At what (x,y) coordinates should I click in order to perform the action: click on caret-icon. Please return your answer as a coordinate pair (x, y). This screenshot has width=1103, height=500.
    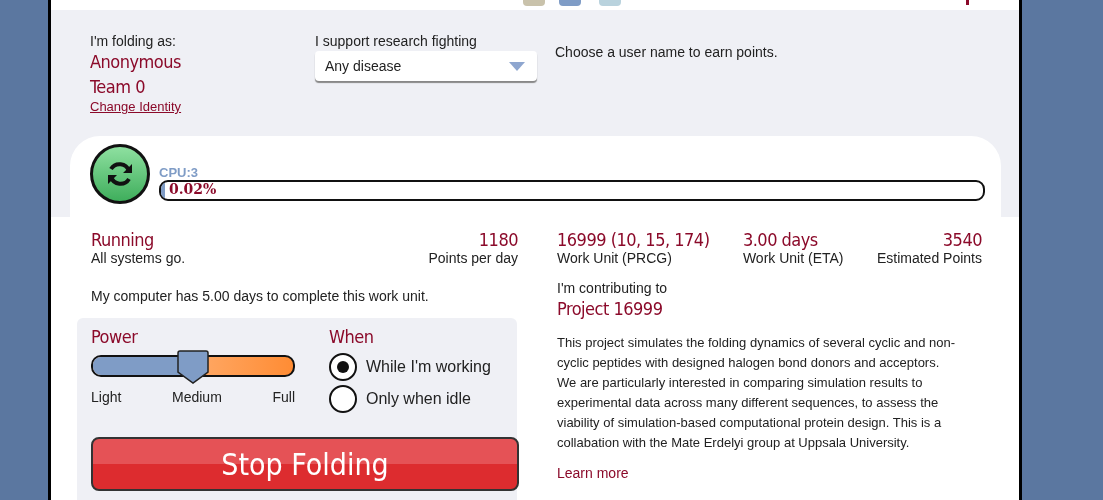
    Looking at the image, I should click on (517, 66).